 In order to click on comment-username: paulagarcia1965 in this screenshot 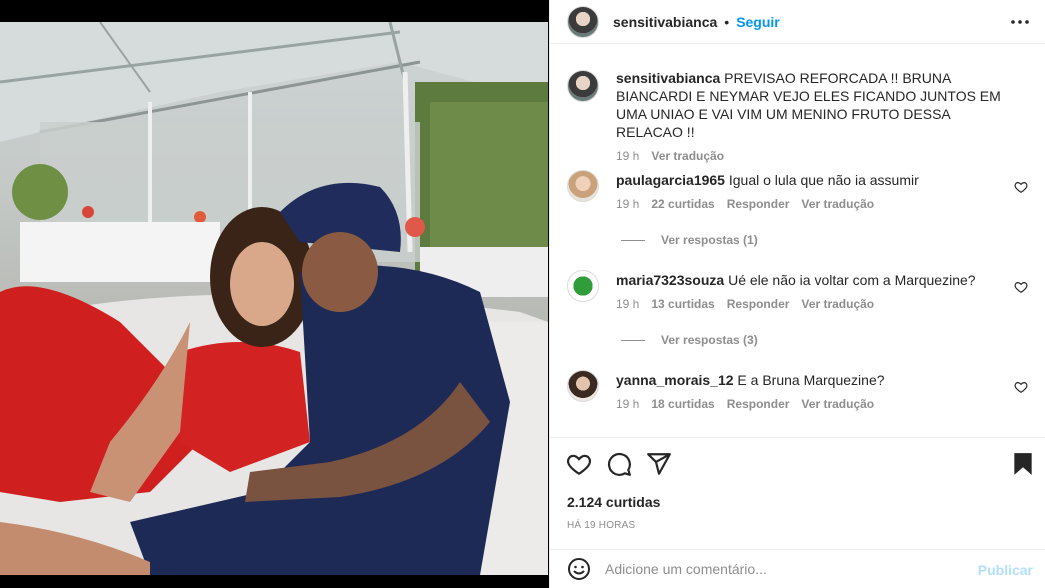, I will do `click(670, 180)`.